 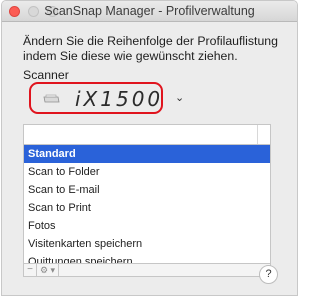 What do you see at coordinates (46, 75) in the screenshot?
I see `scanner-label: Scanner` at bounding box center [46, 75].